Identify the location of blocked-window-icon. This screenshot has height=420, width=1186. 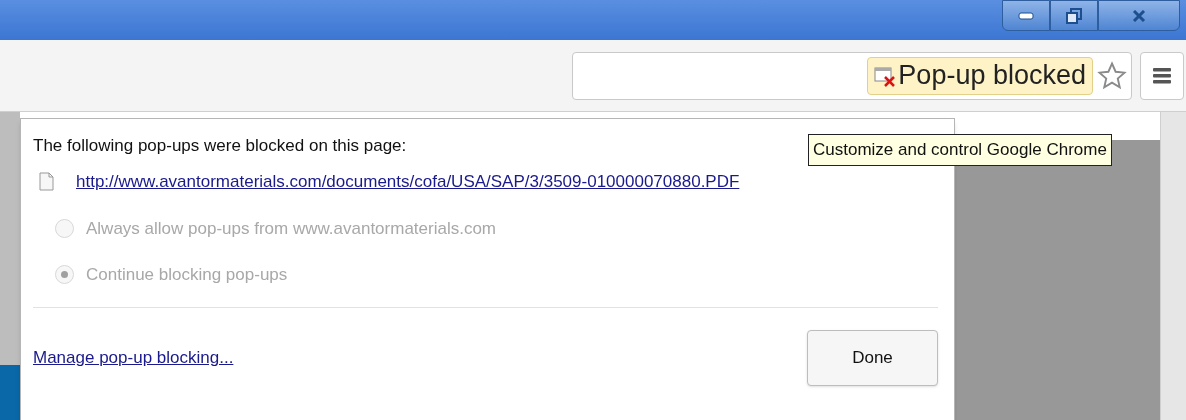
(885, 75).